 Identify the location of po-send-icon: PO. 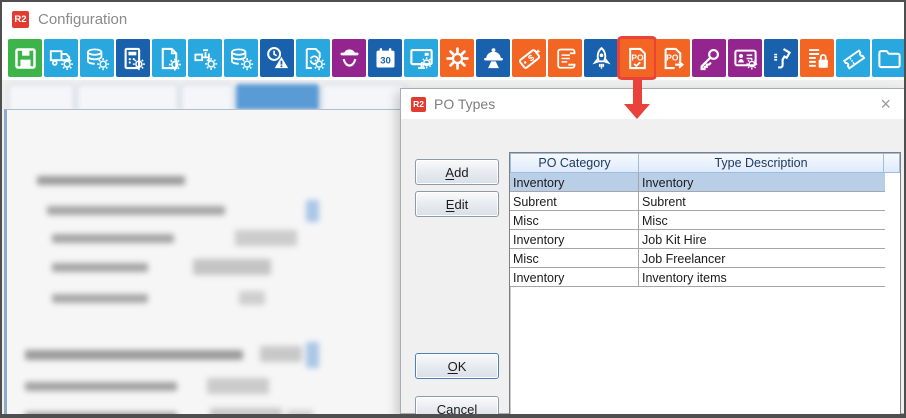
(673, 58).